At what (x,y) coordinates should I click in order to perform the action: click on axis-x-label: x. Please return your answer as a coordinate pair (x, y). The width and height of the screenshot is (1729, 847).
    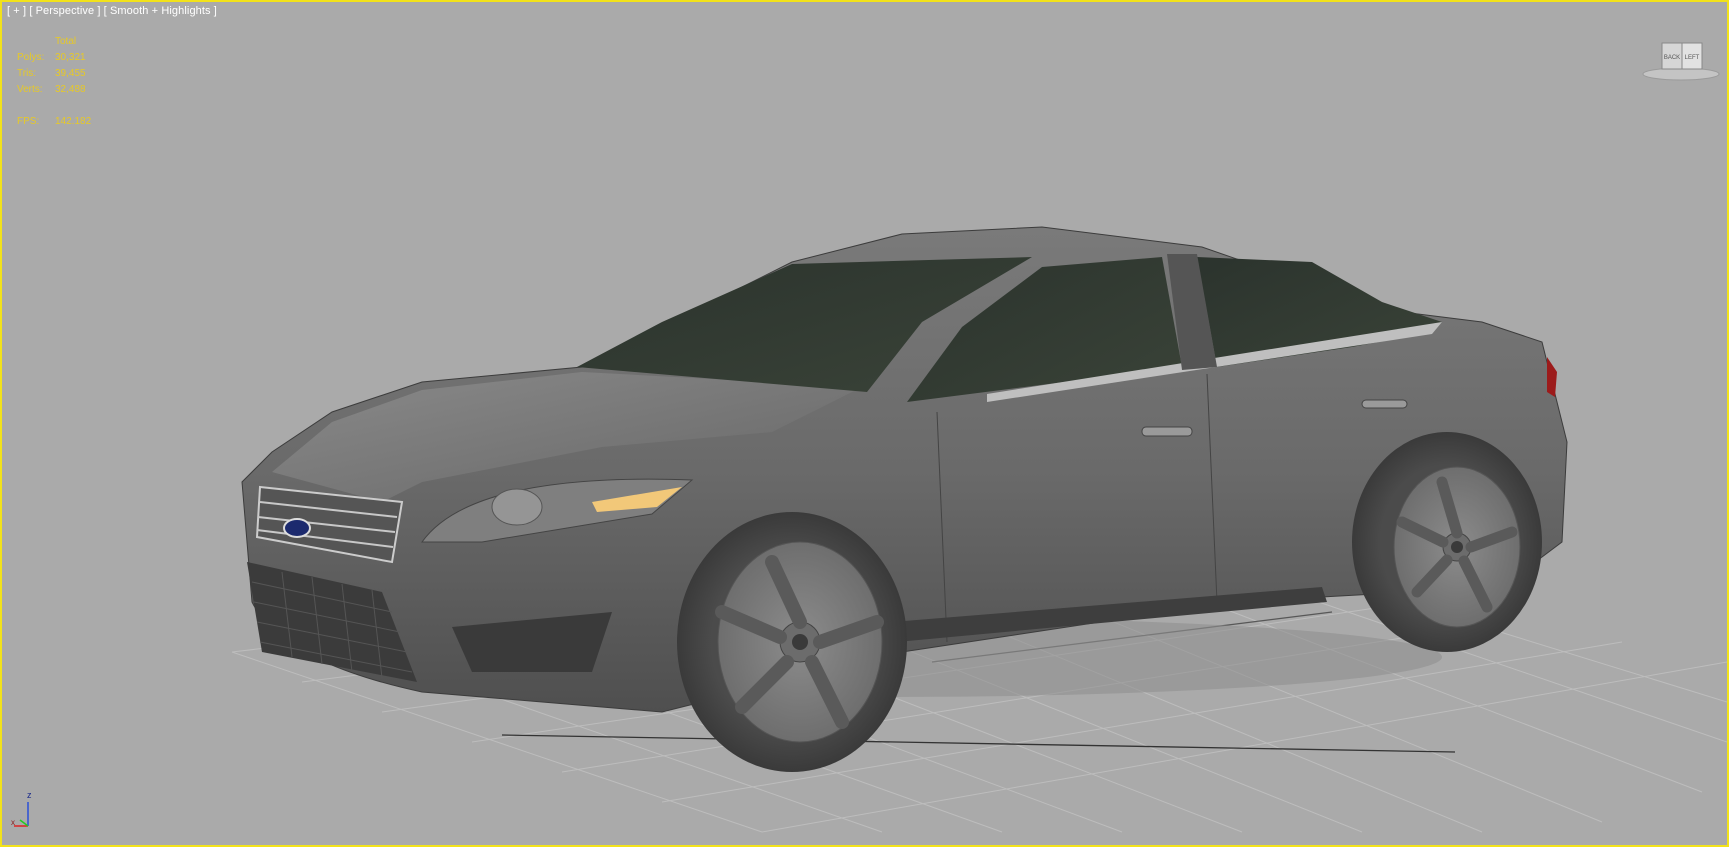
    Looking at the image, I should click on (13, 822).